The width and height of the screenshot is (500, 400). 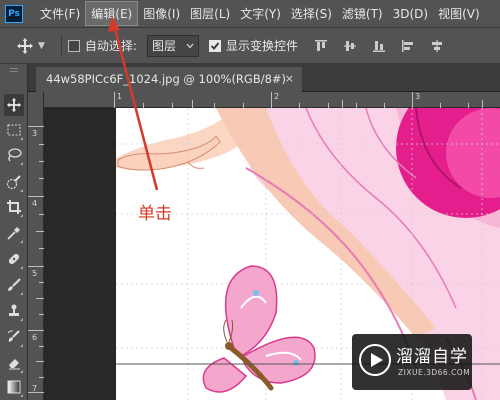 What do you see at coordinates (14, 337) in the screenshot?
I see `history-brush-tool-icon` at bounding box center [14, 337].